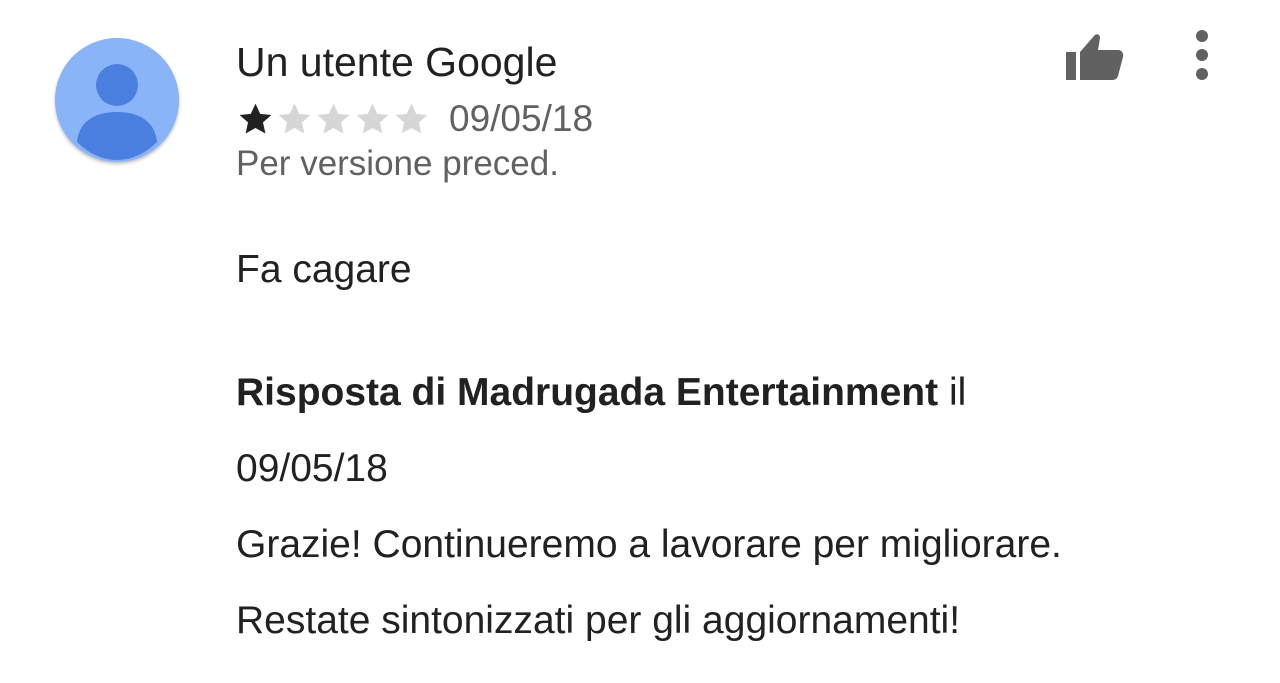 This screenshot has width=1280, height=683. I want to click on thumb-up-icon, so click(1095, 57).